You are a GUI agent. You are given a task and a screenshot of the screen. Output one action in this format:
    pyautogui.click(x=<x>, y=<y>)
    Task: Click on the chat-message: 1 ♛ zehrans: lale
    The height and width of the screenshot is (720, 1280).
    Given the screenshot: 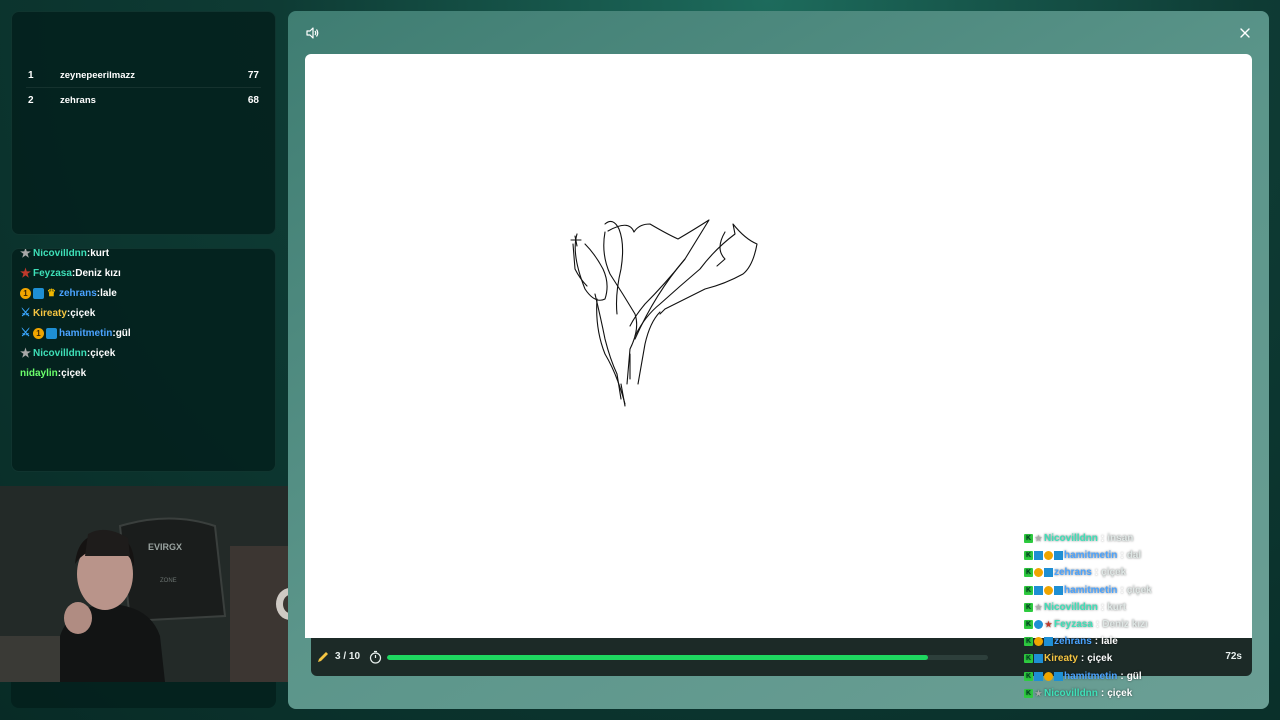 What is the action you would take?
    pyautogui.click(x=143, y=293)
    